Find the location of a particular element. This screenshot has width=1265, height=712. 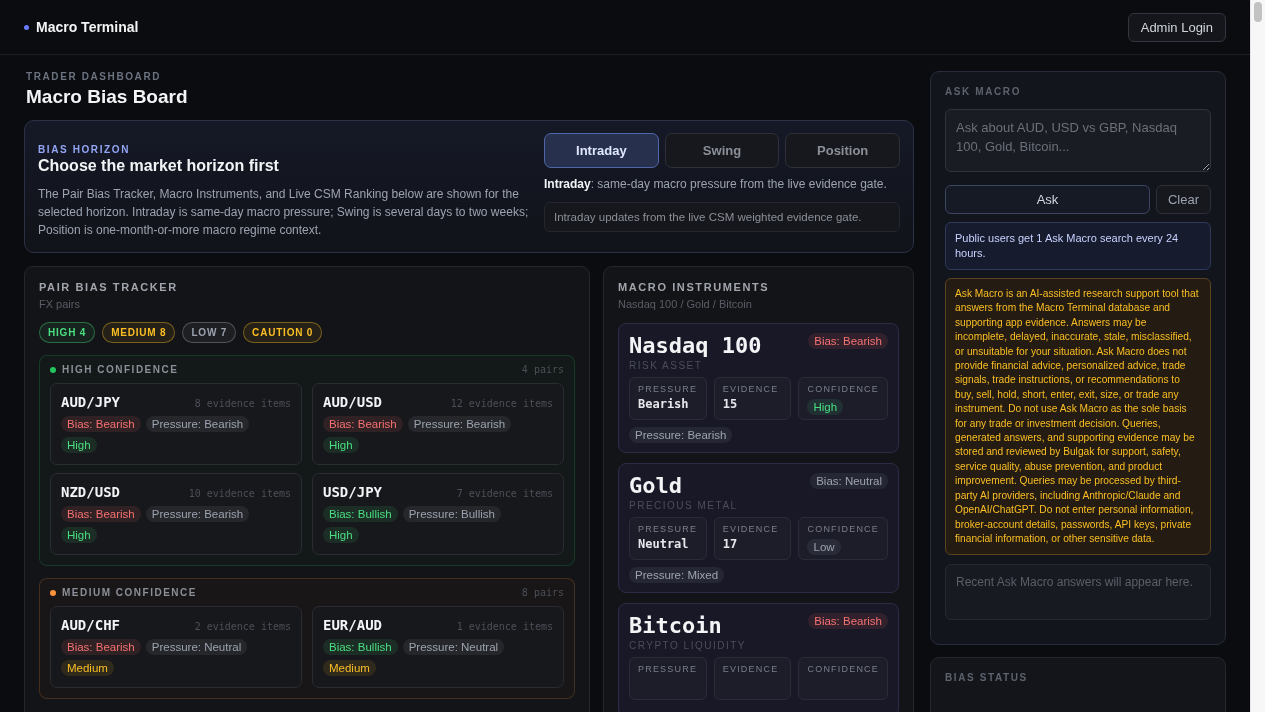

evidence-count: 7 evidence items is located at coordinates (504, 493).